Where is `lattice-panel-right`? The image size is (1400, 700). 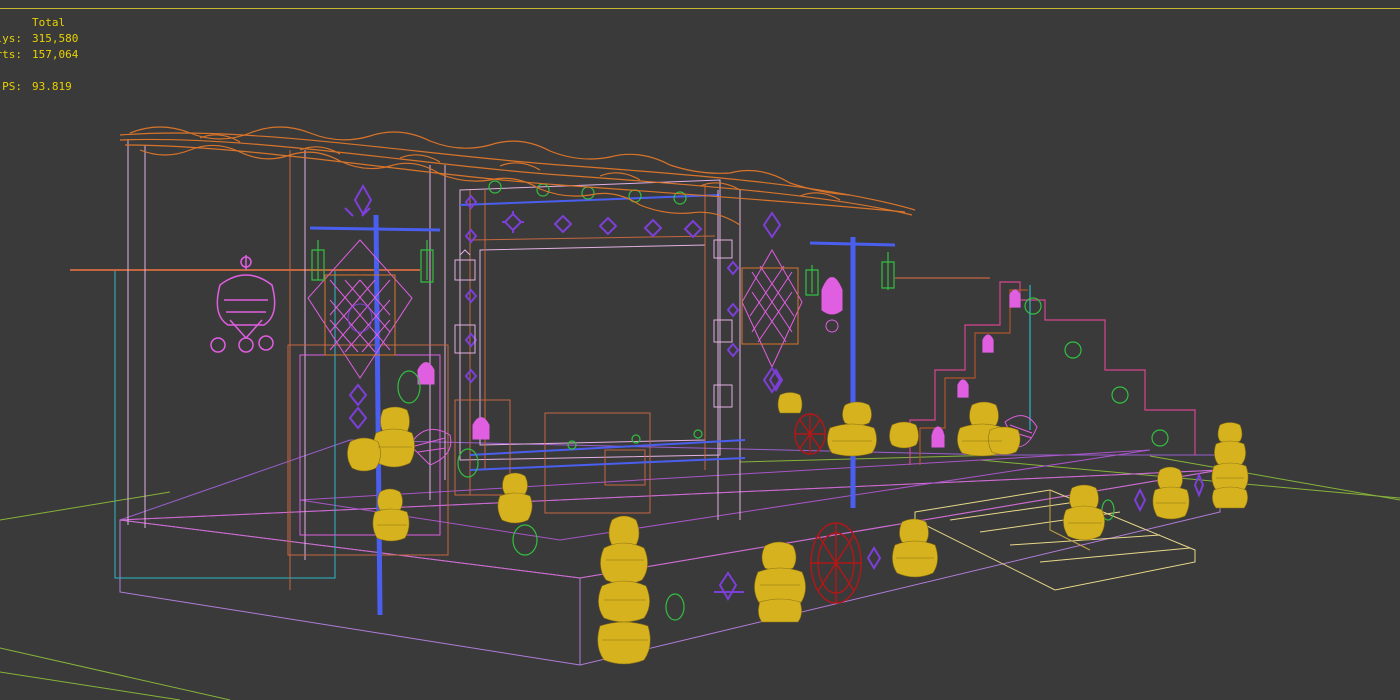
lattice-panel-right is located at coordinates (772, 302).